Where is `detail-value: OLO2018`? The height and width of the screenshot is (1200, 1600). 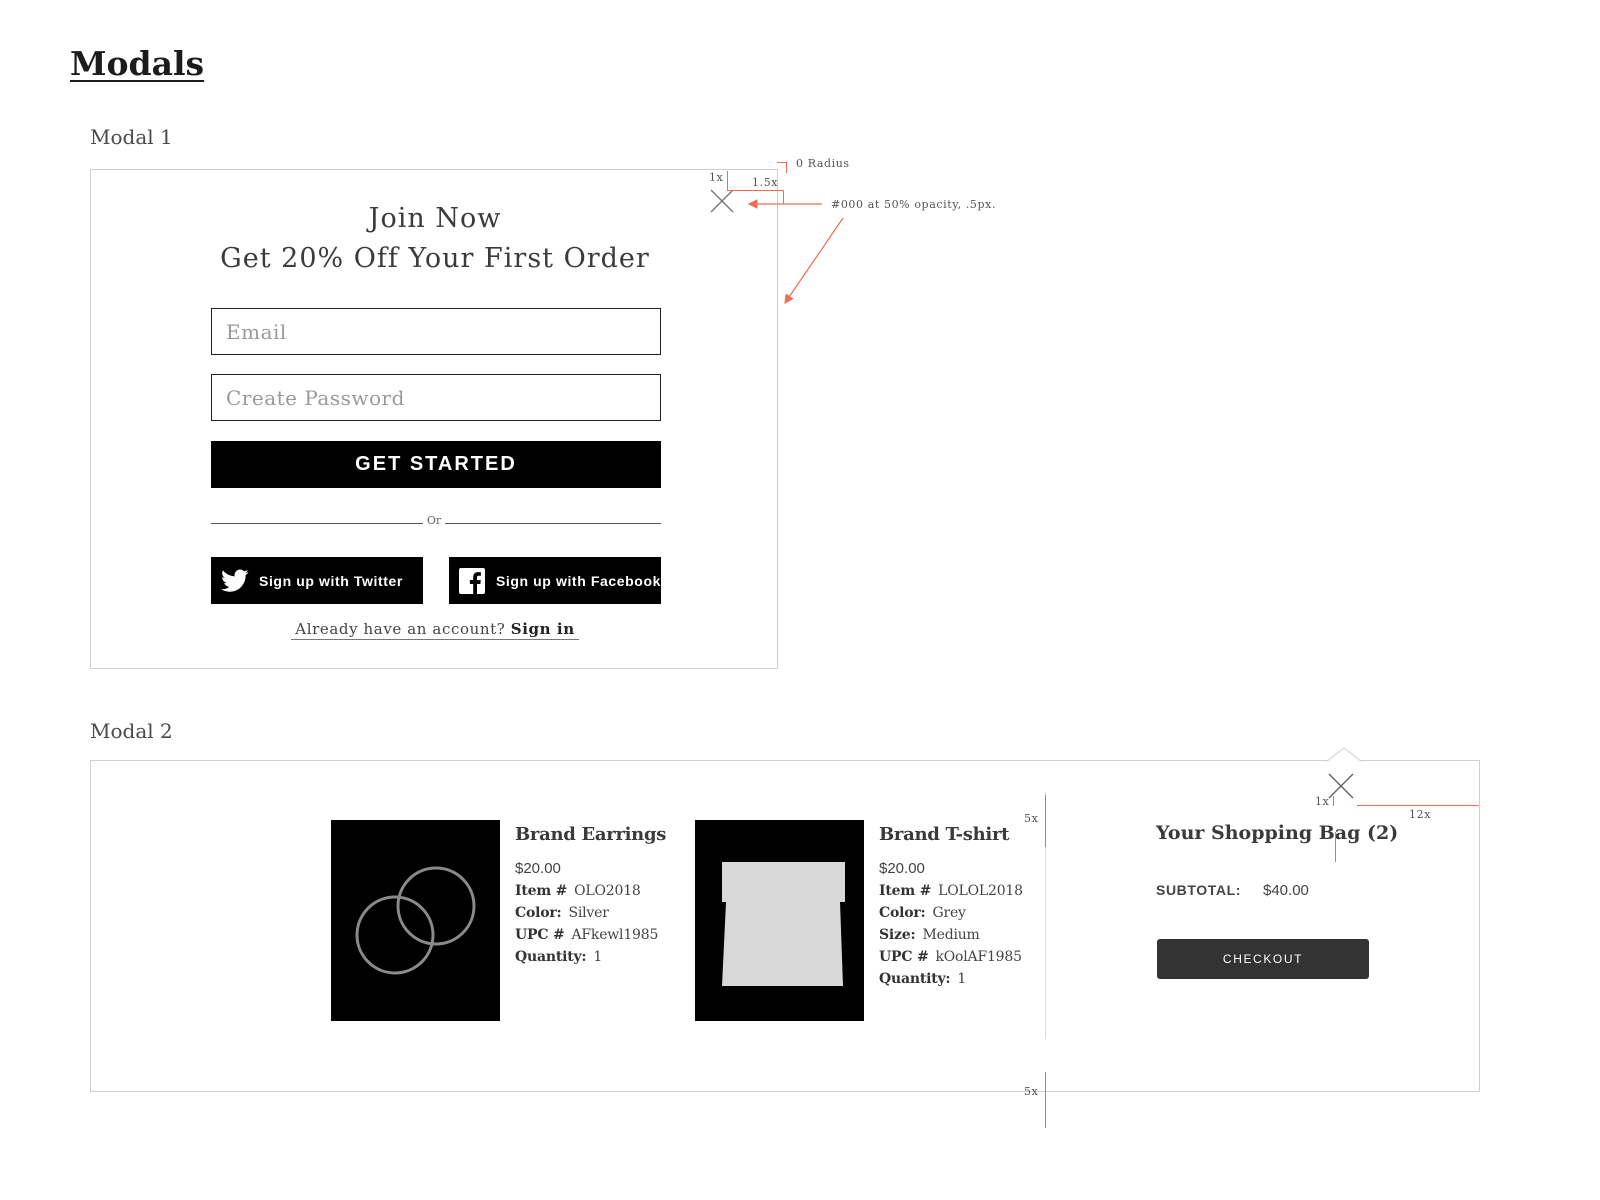
detail-value: OLO2018 is located at coordinates (607, 891).